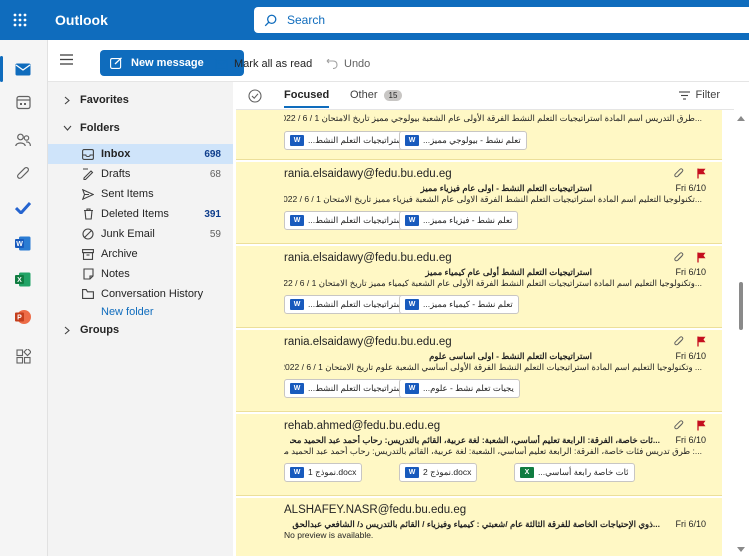 Image resolution: width=749 pixels, height=556 pixels. I want to click on attachment-chip: W ...يجيات تعلم نشط - علوم, so click(459, 388).